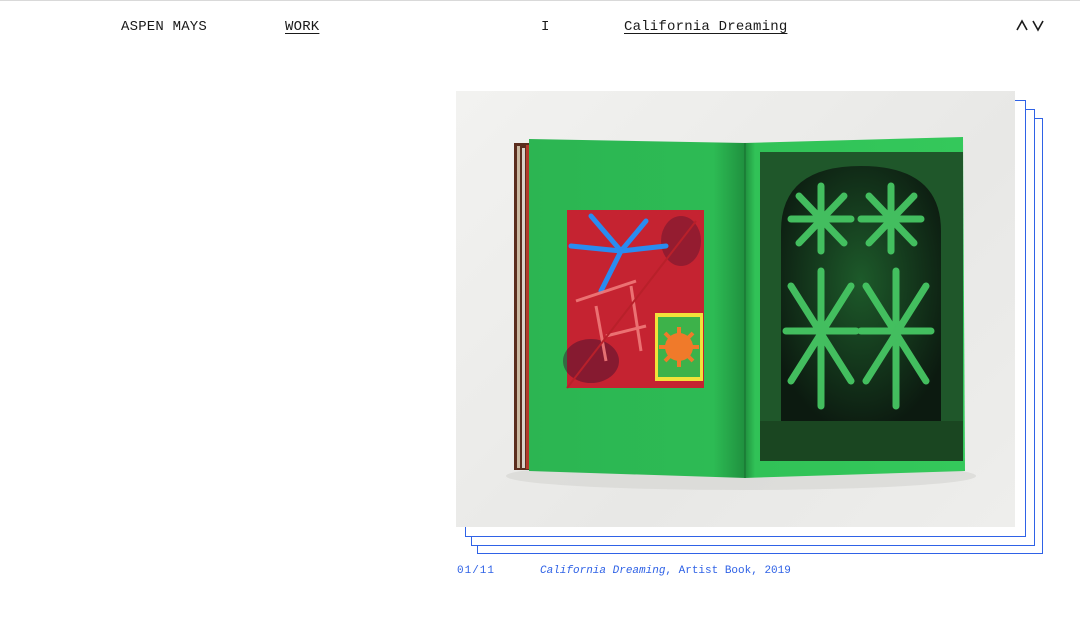  I want to click on previous-project-button, so click(1022, 25).